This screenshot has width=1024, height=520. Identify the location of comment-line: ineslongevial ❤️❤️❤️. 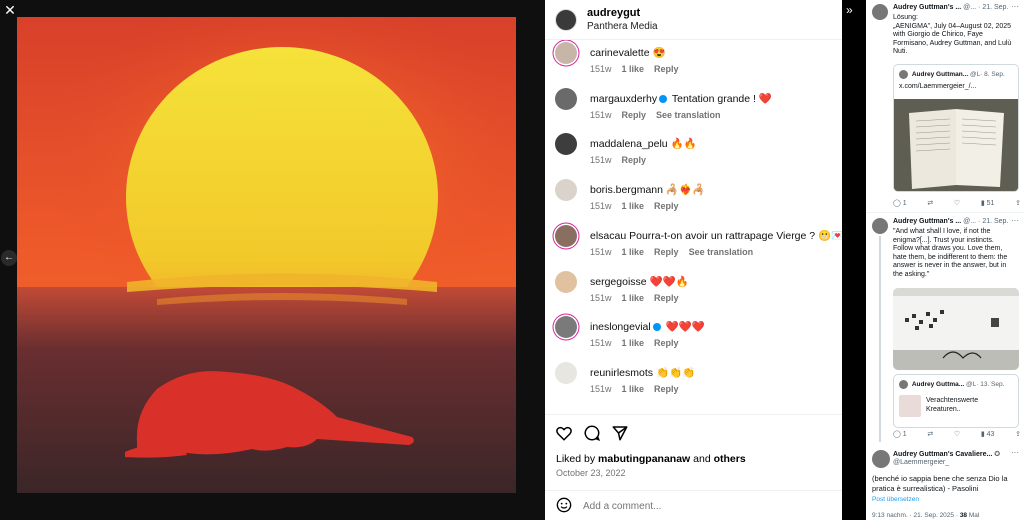
(647, 326).